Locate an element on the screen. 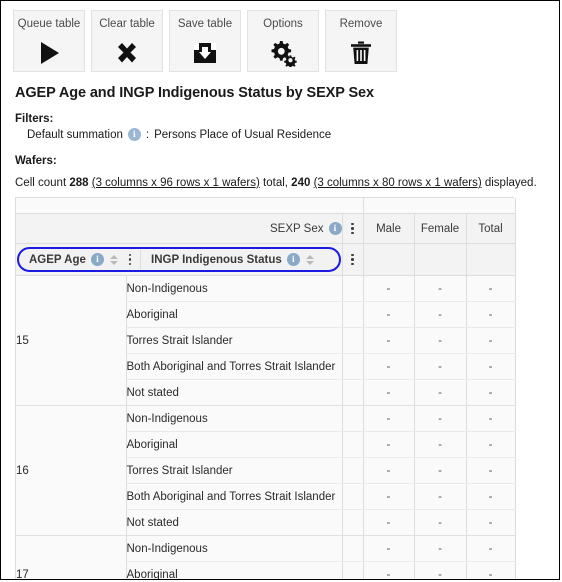 Image resolution: width=562 pixels, height=582 pixels. play-icon is located at coordinates (49, 53).